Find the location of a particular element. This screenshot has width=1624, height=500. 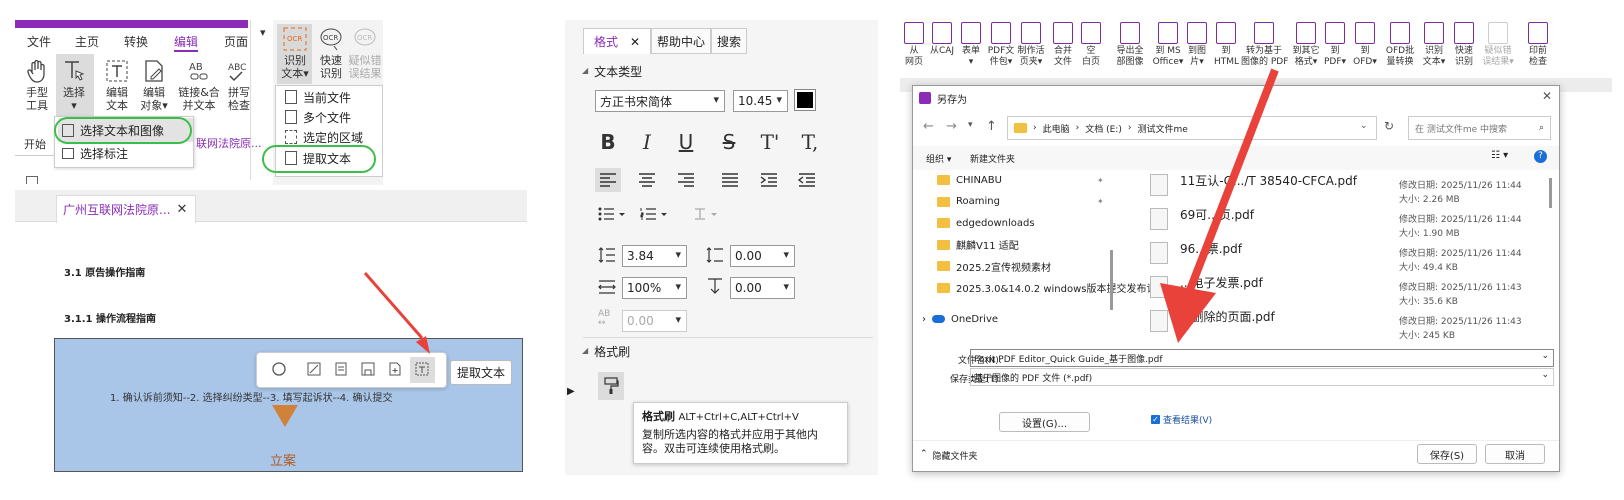

add-page-icon is located at coordinates (395, 369).